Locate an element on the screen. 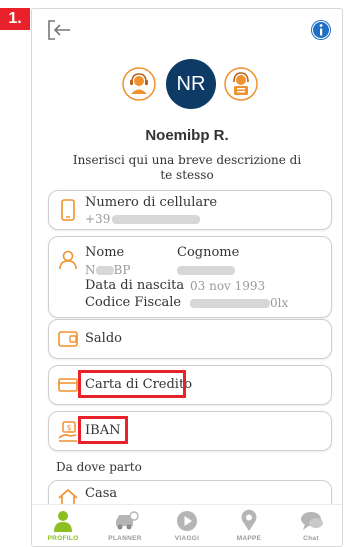 The width and height of the screenshot is (346, 547). wallet-icon is located at coordinates (68, 339).